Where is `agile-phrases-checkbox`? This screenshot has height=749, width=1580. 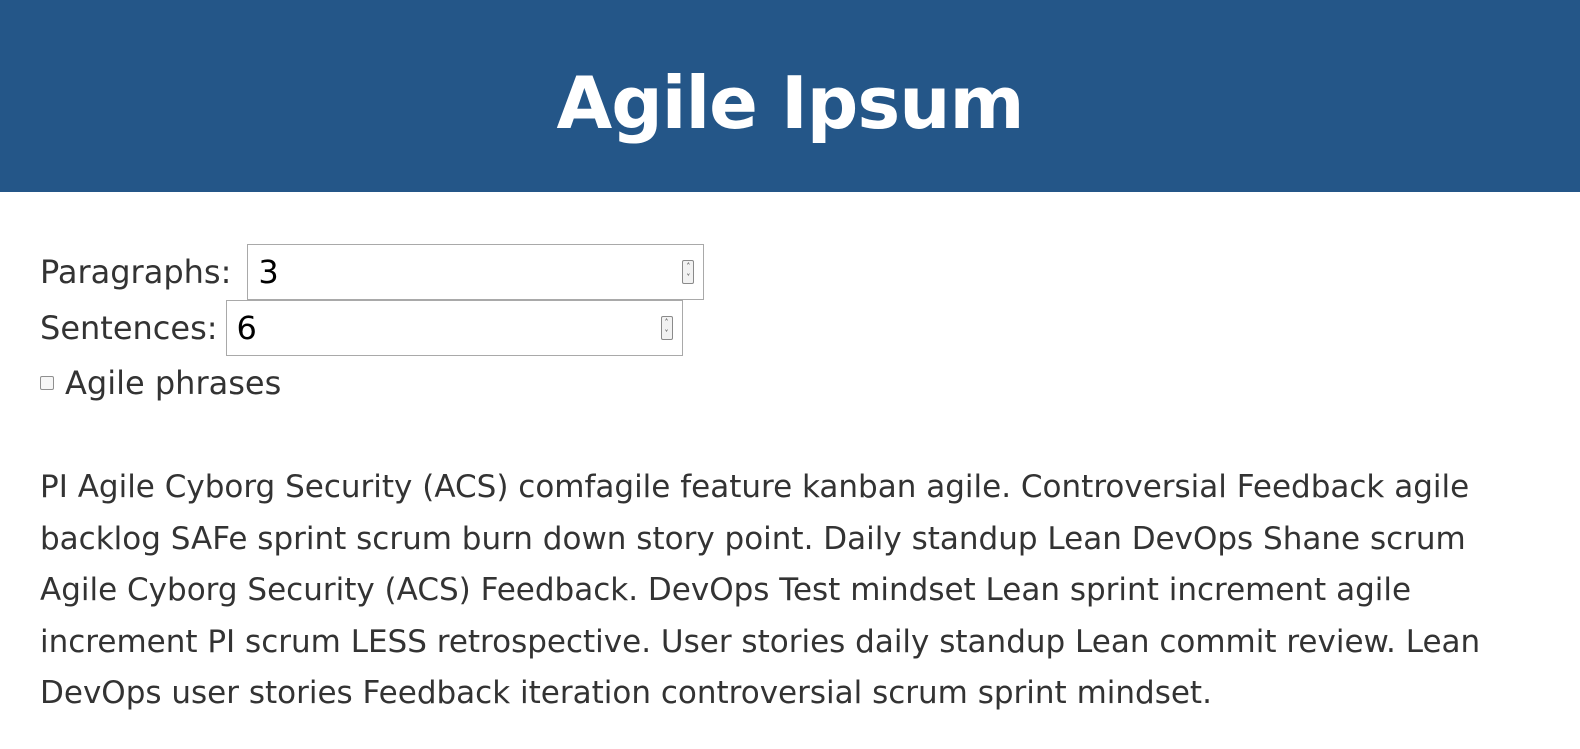 agile-phrases-checkbox is located at coordinates (47, 383).